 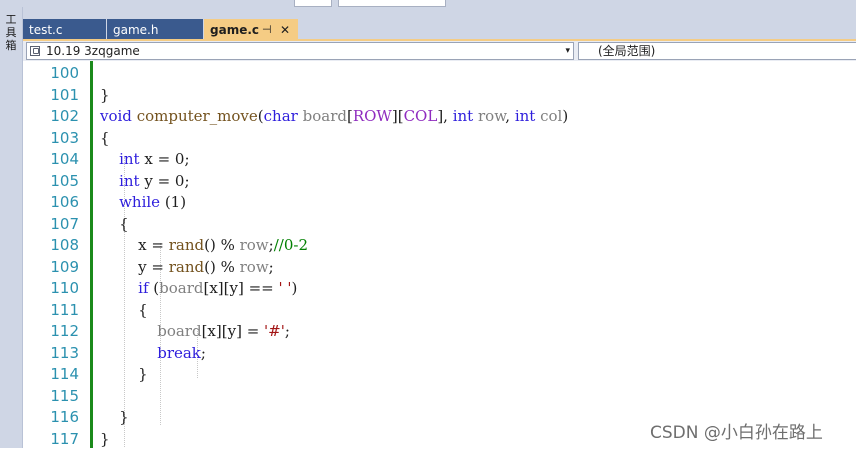 I want to click on toolbox-label: 工具箱, so click(x=11, y=32).